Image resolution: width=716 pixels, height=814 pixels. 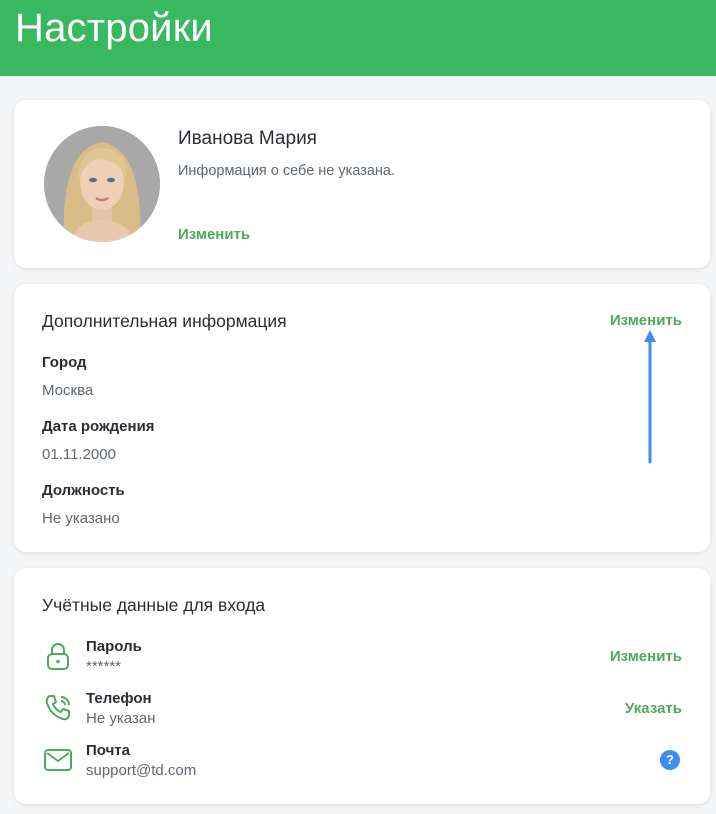 What do you see at coordinates (141, 770) in the screenshot?
I see `email-value: support@td.com` at bounding box center [141, 770].